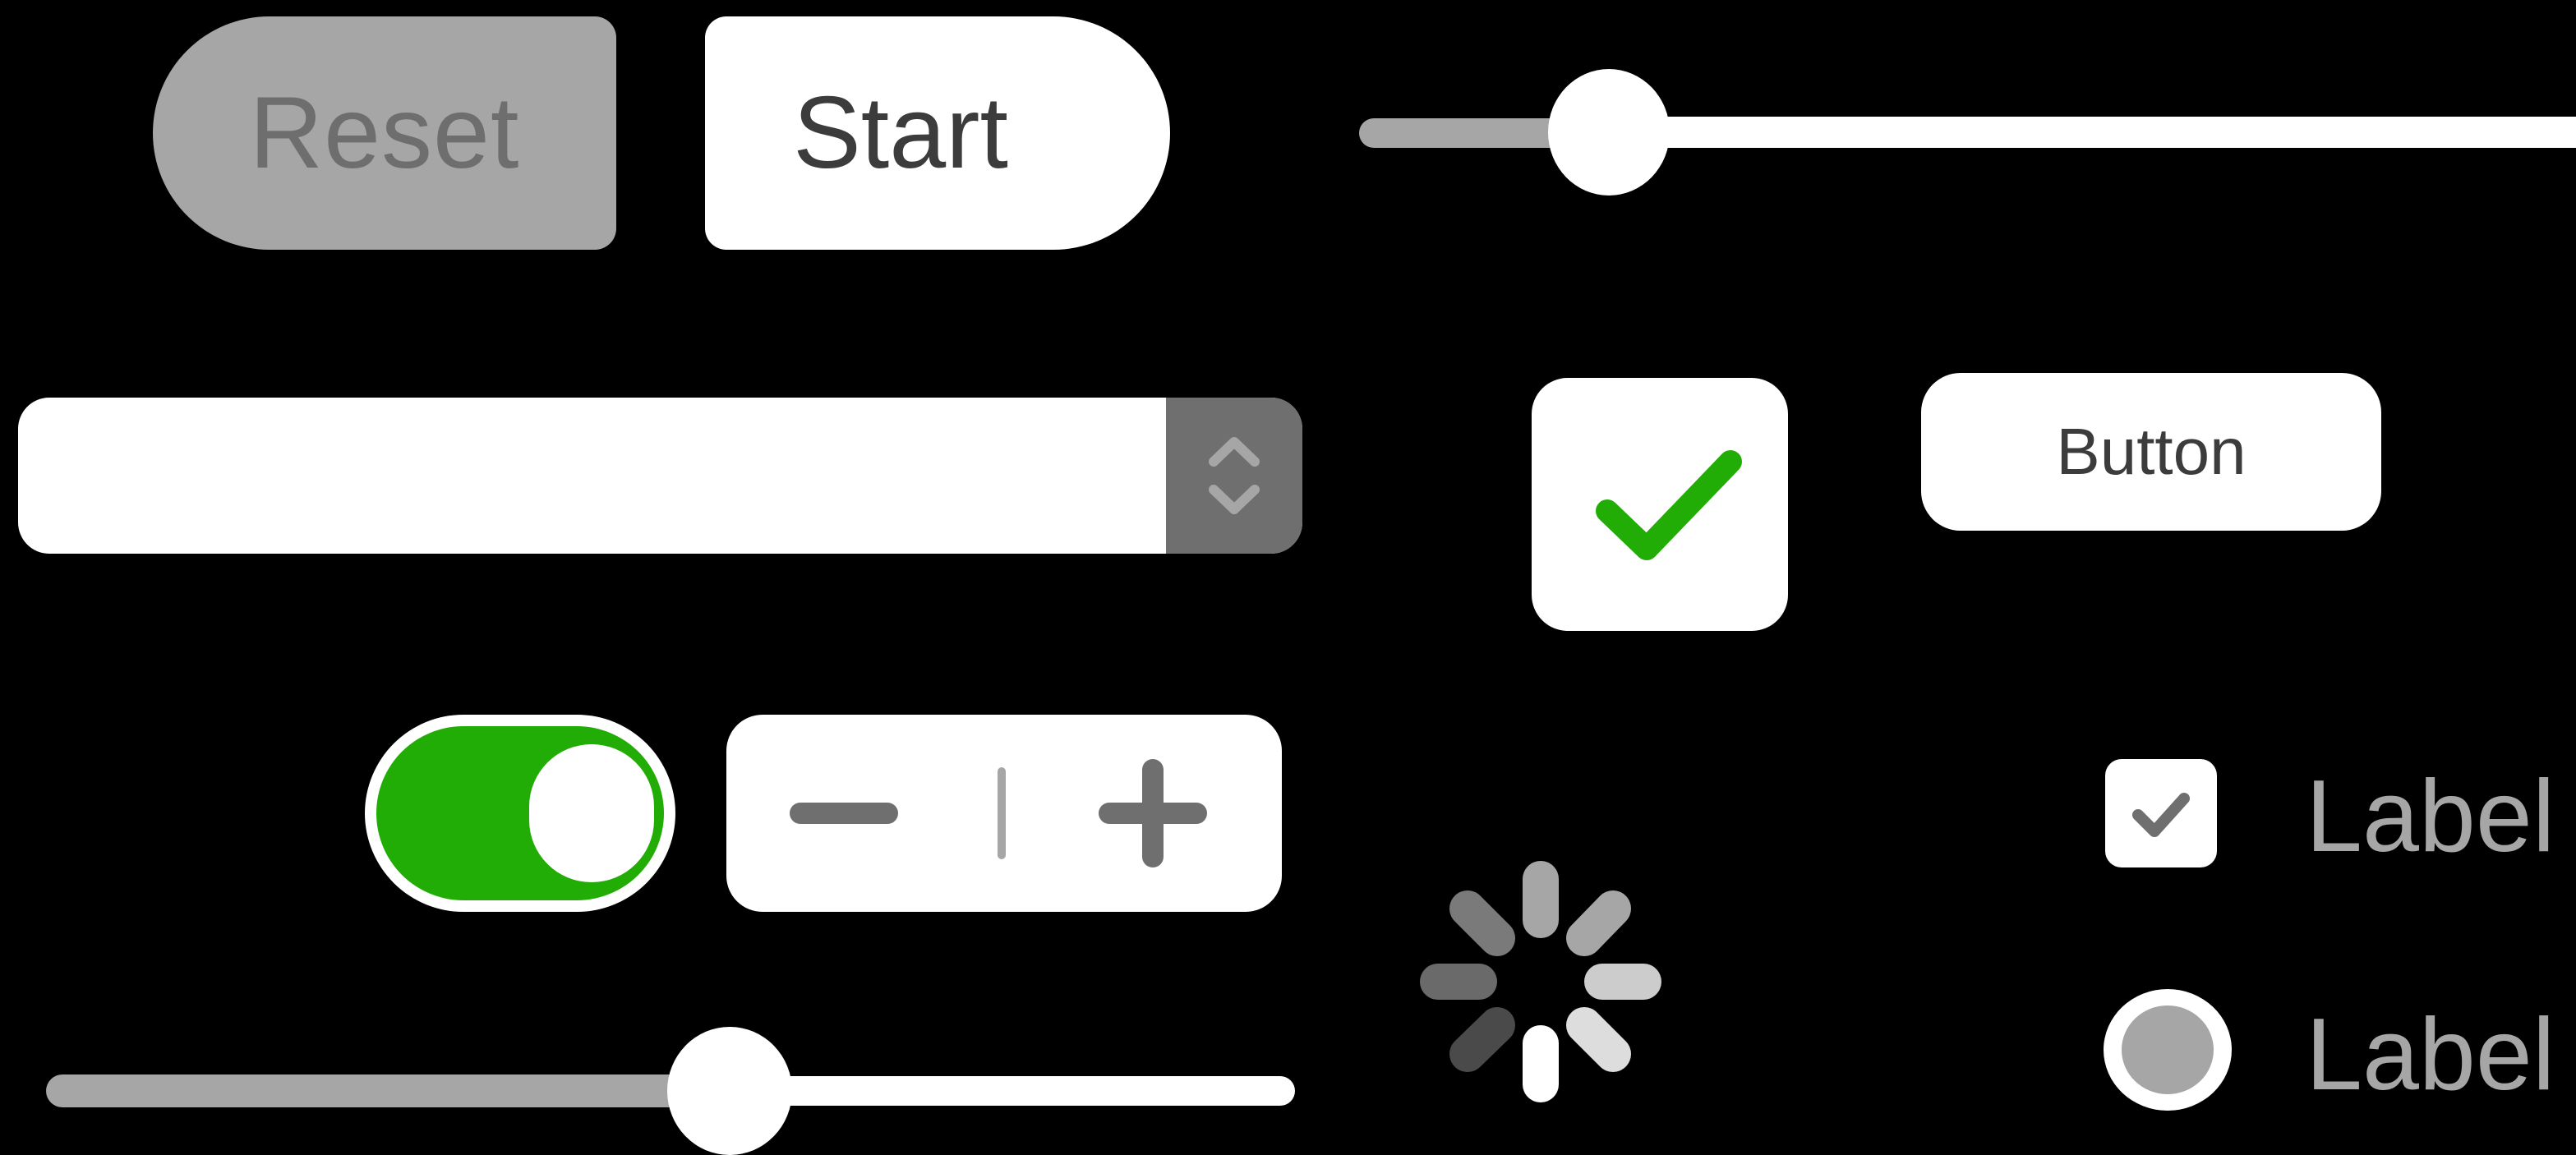  I want to click on bottom-slider-fill, so click(388, 1090).